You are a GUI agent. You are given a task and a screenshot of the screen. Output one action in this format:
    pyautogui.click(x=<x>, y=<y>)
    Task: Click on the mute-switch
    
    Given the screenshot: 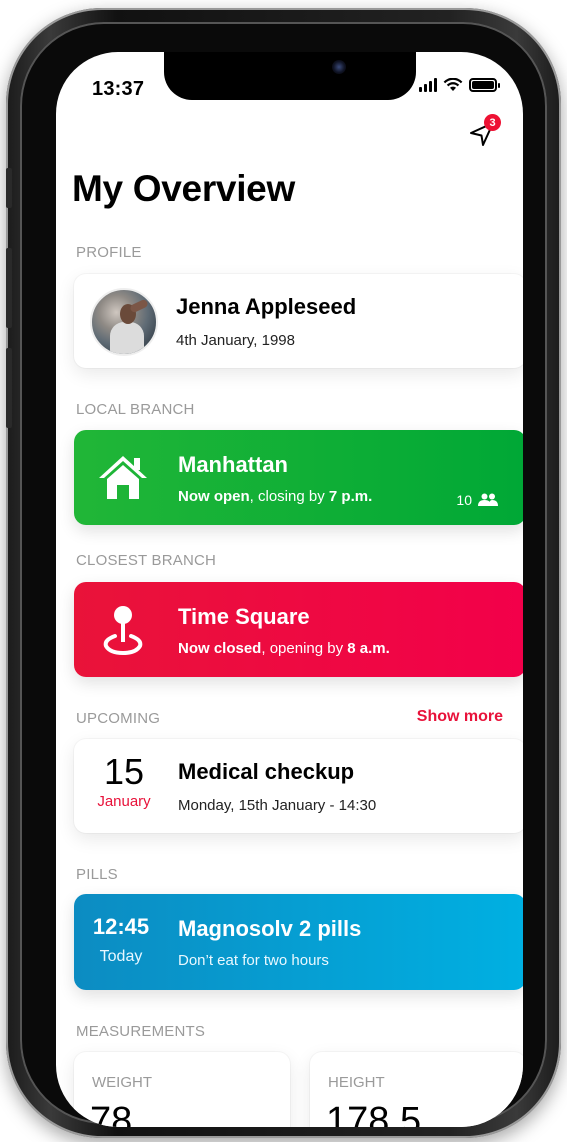 What is the action you would take?
    pyautogui.click(x=9, y=188)
    